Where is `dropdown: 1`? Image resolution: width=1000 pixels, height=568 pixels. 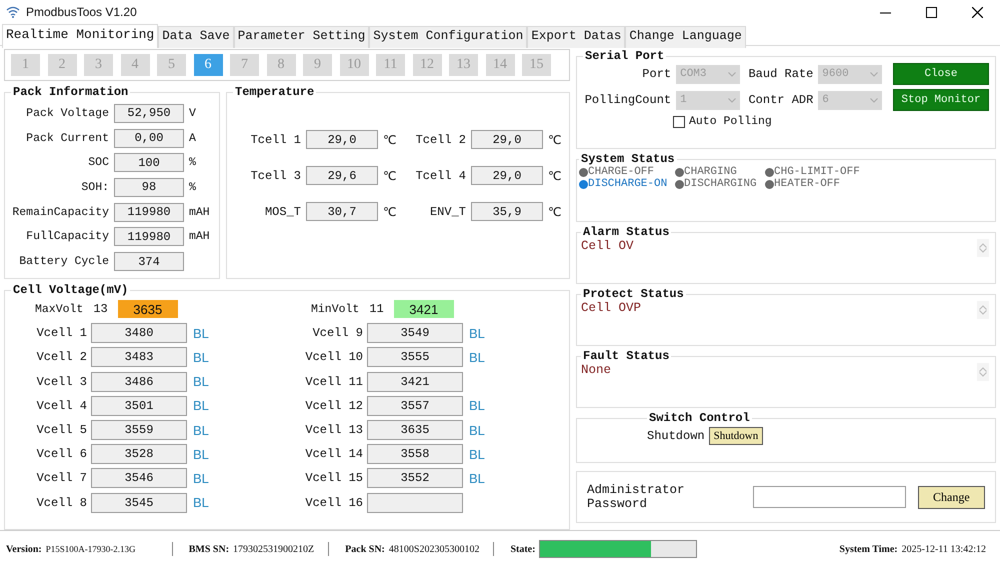
dropdown: 1 is located at coordinates (708, 100).